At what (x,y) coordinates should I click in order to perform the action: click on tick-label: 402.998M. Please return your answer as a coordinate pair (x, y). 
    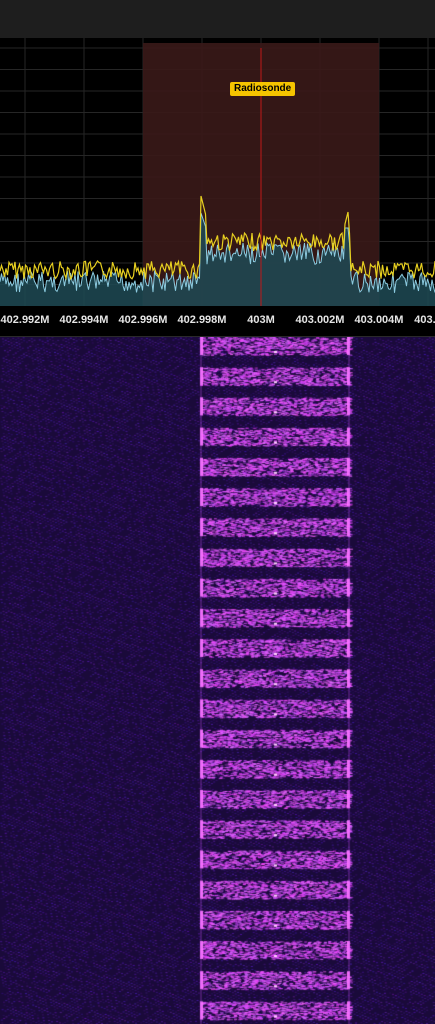
    Looking at the image, I should click on (202, 320).